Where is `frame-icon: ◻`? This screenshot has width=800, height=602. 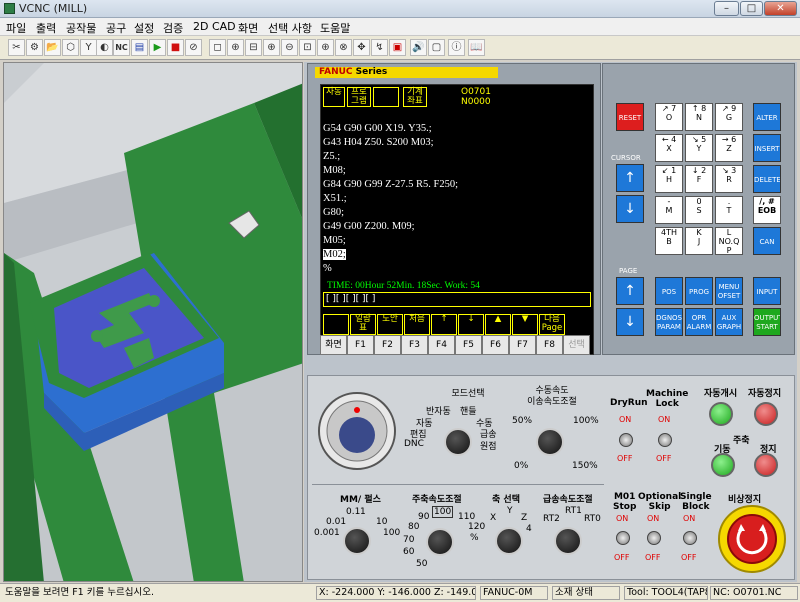
frame-icon: ◻ is located at coordinates (217, 47).